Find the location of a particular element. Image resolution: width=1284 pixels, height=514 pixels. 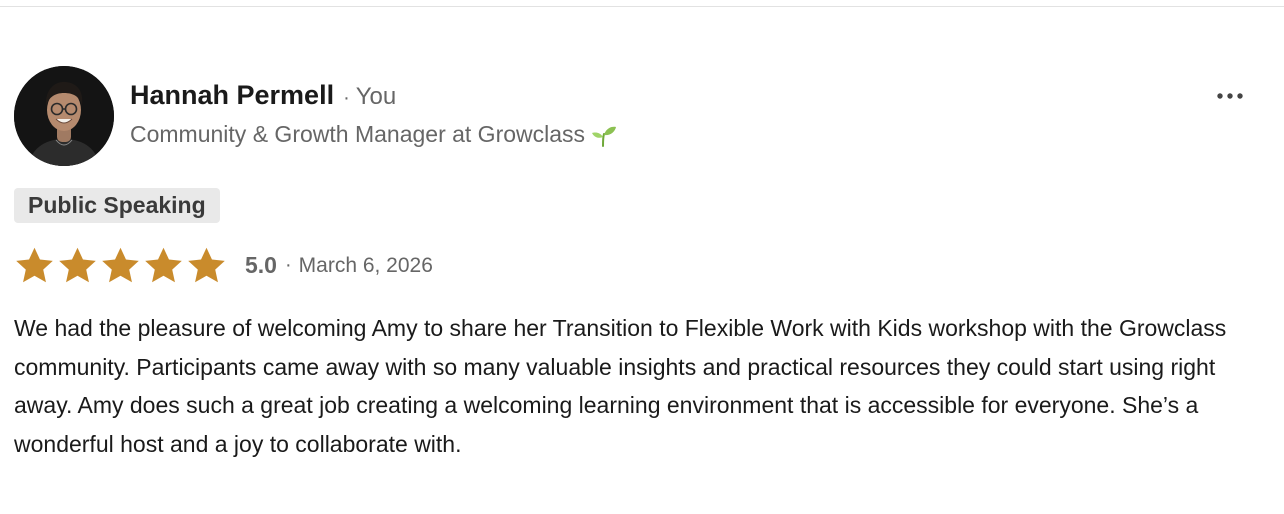

review-date: March 6, 2026 is located at coordinates (365, 265).